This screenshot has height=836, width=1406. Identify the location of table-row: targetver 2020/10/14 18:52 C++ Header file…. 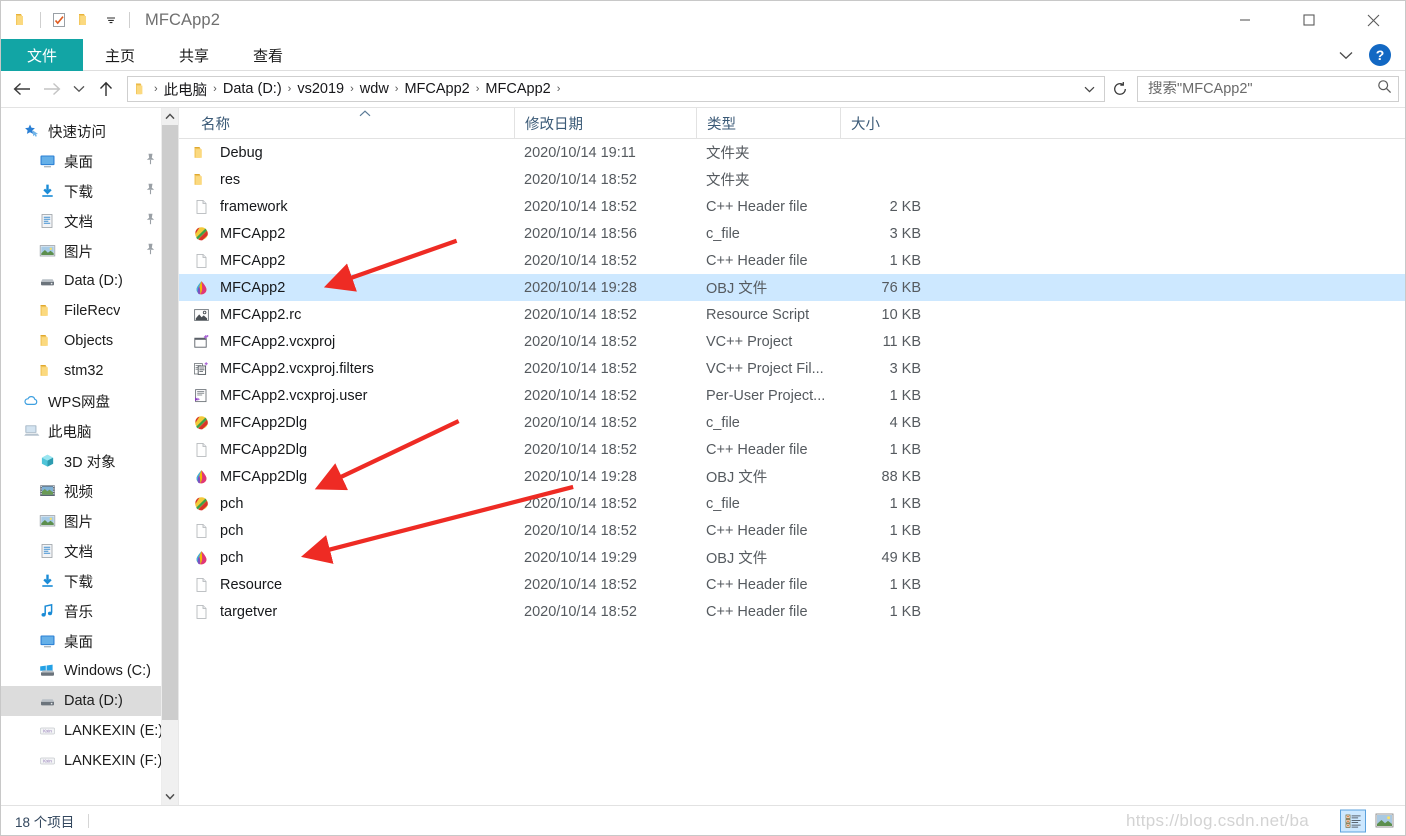
(792, 611).